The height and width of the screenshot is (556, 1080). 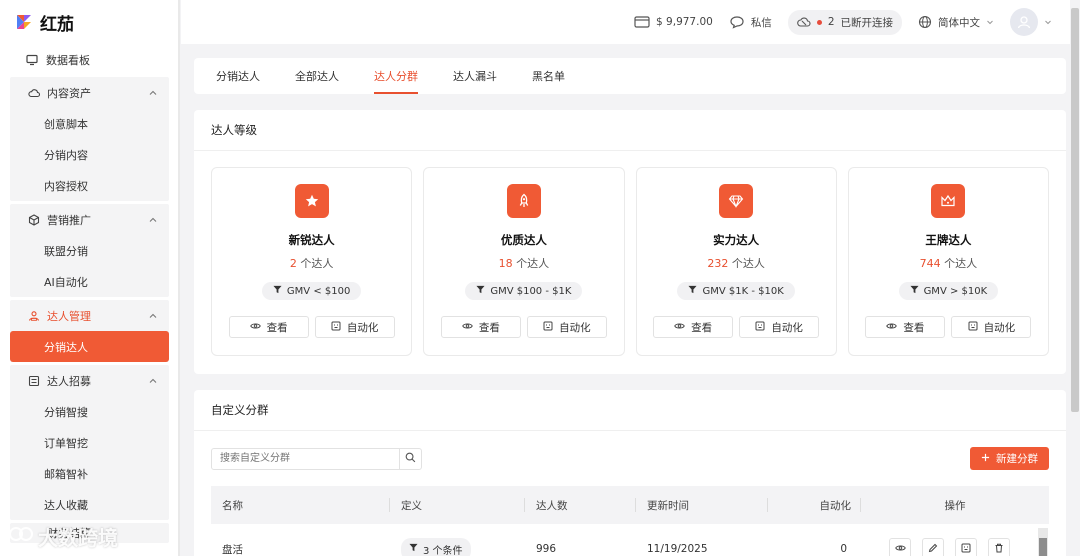 I want to click on automation-row-button, so click(x=966, y=547).